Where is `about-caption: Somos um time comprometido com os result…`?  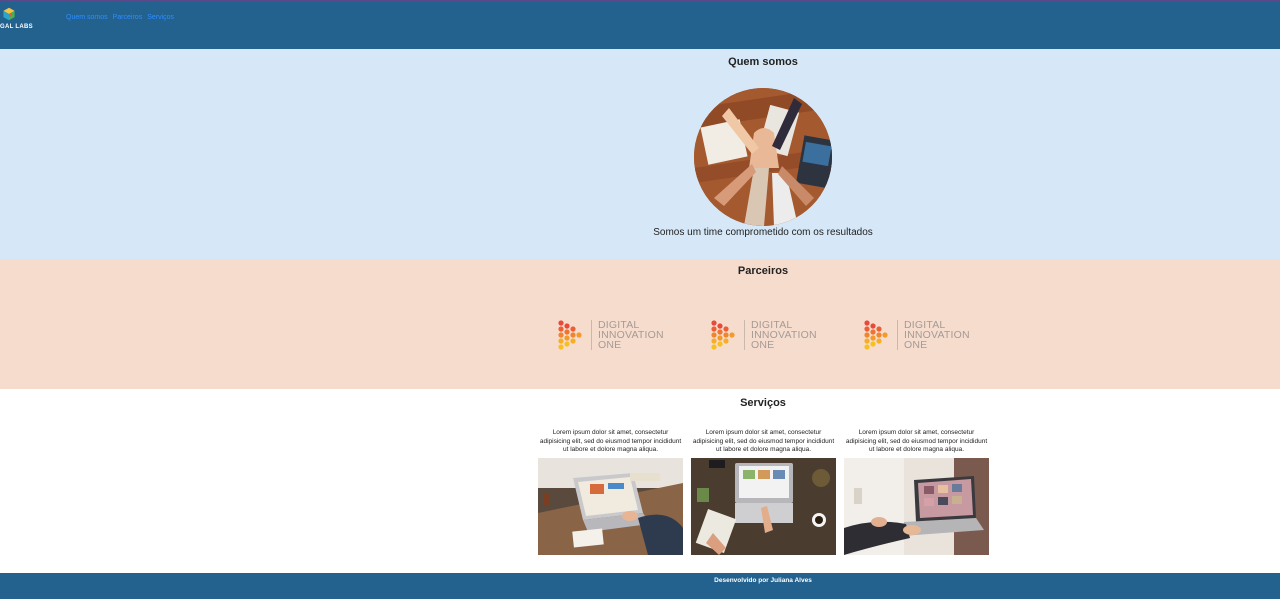 about-caption: Somos um time comprometido com os result… is located at coordinates (763, 232).